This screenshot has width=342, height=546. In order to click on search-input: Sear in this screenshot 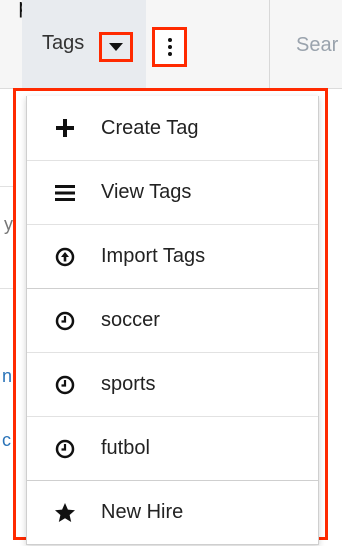, I will do `click(317, 45)`.